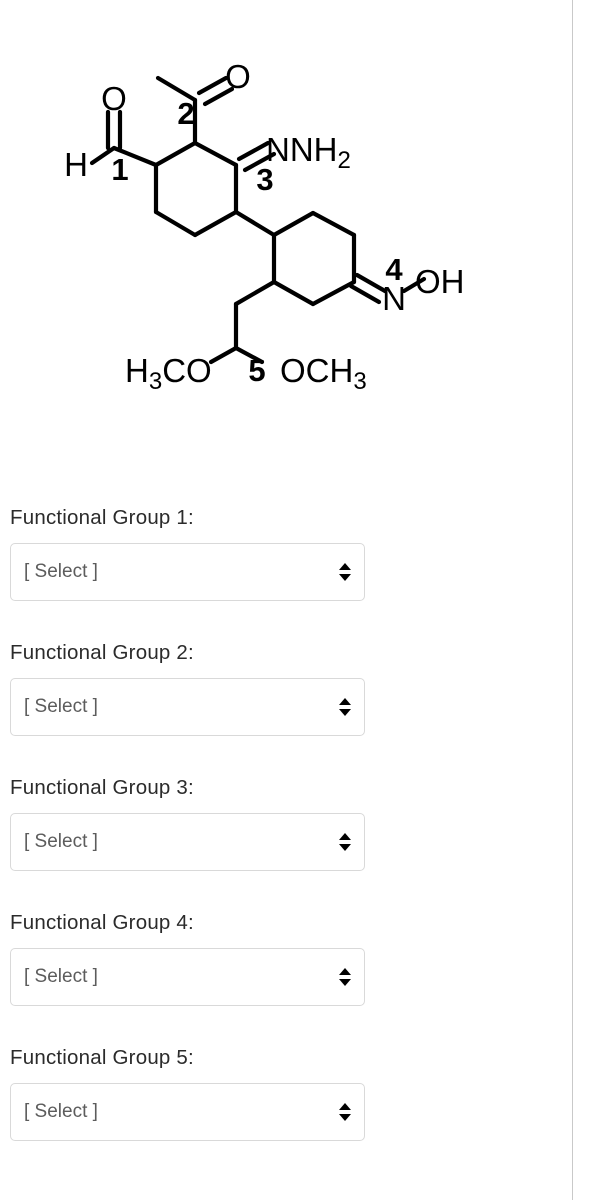  Describe the element at coordinates (585, 600) in the screenshot. I see `right-panel` at that location.